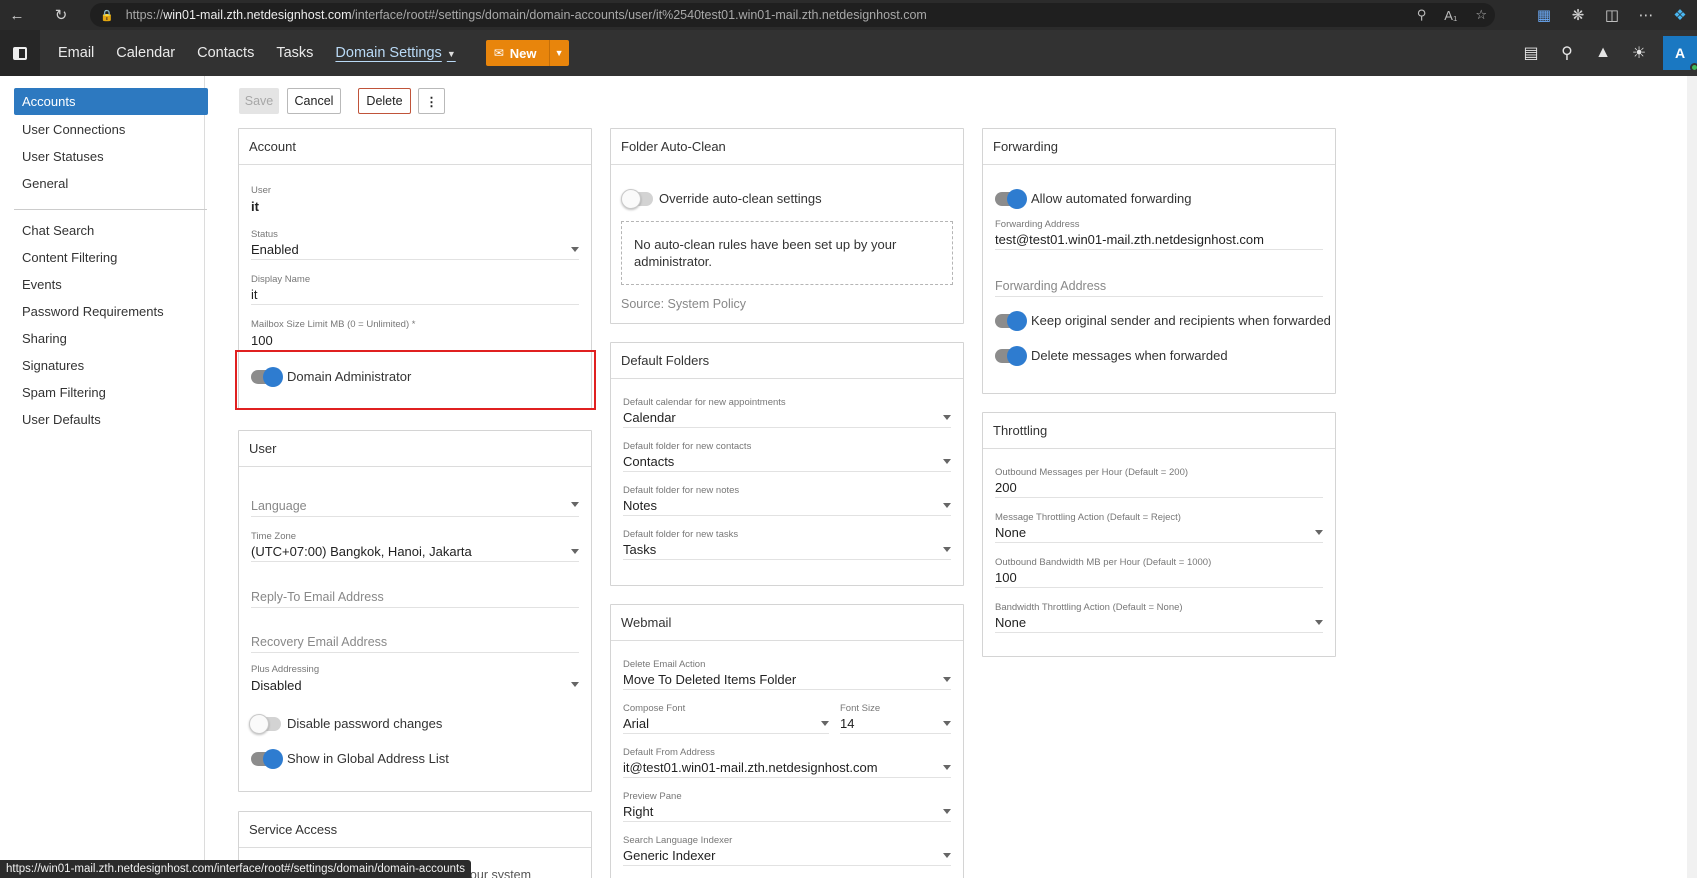 This screenshot has width=1697, height=878. Describe the element at coordinates (110, 257) in the screenshot. I see `sidebar-item-content-filtering: Content Filtering` at that location.